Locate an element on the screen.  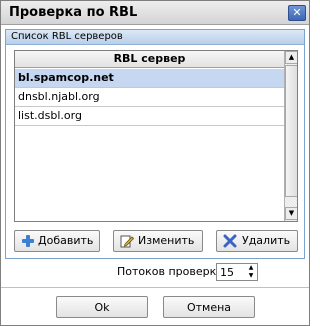
add-button-label: Добавить is located at coordinates (66, 240).